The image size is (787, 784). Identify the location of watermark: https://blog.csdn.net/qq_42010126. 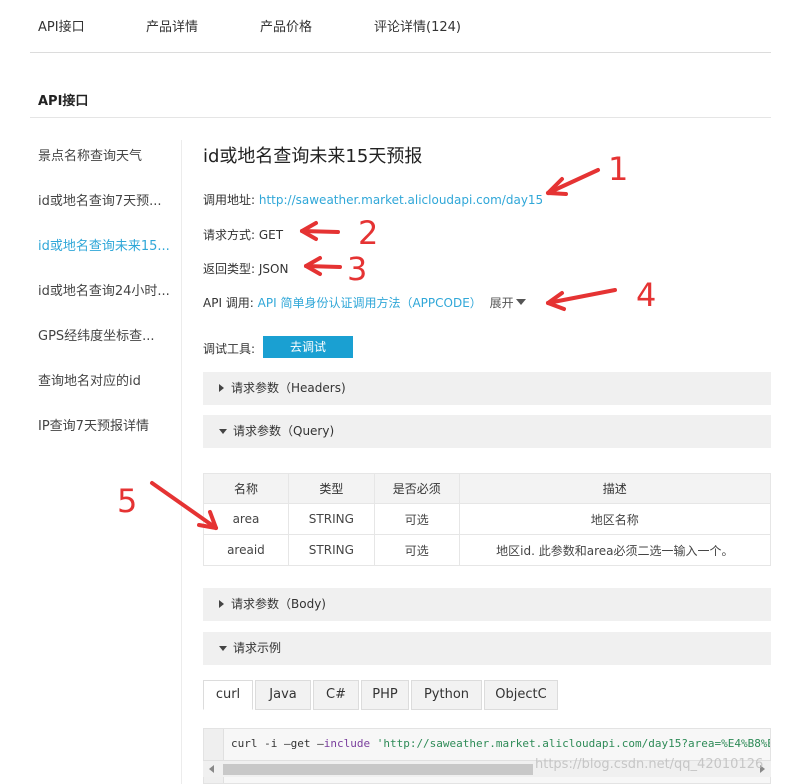
(649, 764).